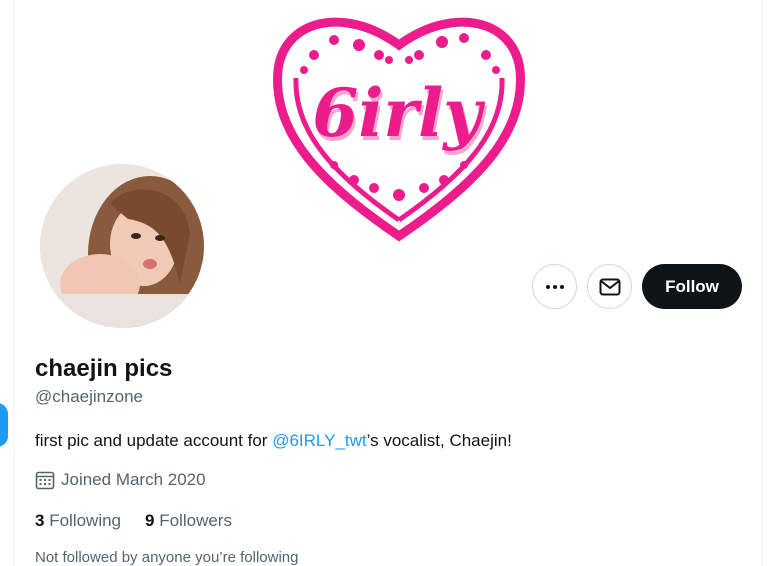 The height and width of the screenshot is (566, 768). What do you see at coordinates (133, 521) in the screenshot?
I see `follow-counts: 3 Following 9 Followers` at bounding box center [133, 521].